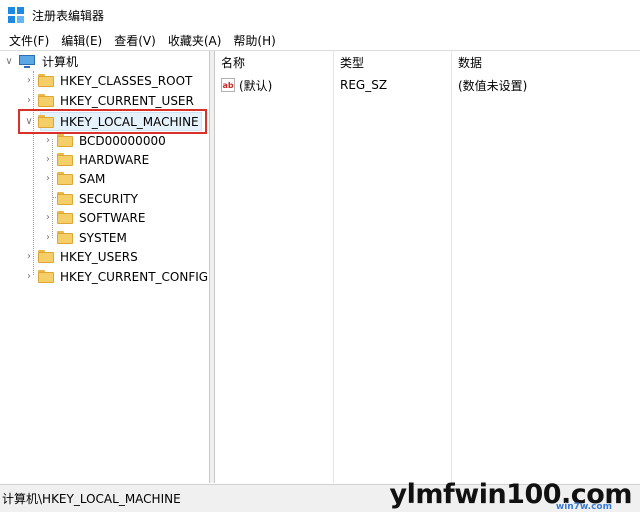 The height and width of the screenshot is (512, 640). Describe the element at coordinates (228, 85) in the screenshot. I see `ab-string-icon: ab` at that location.